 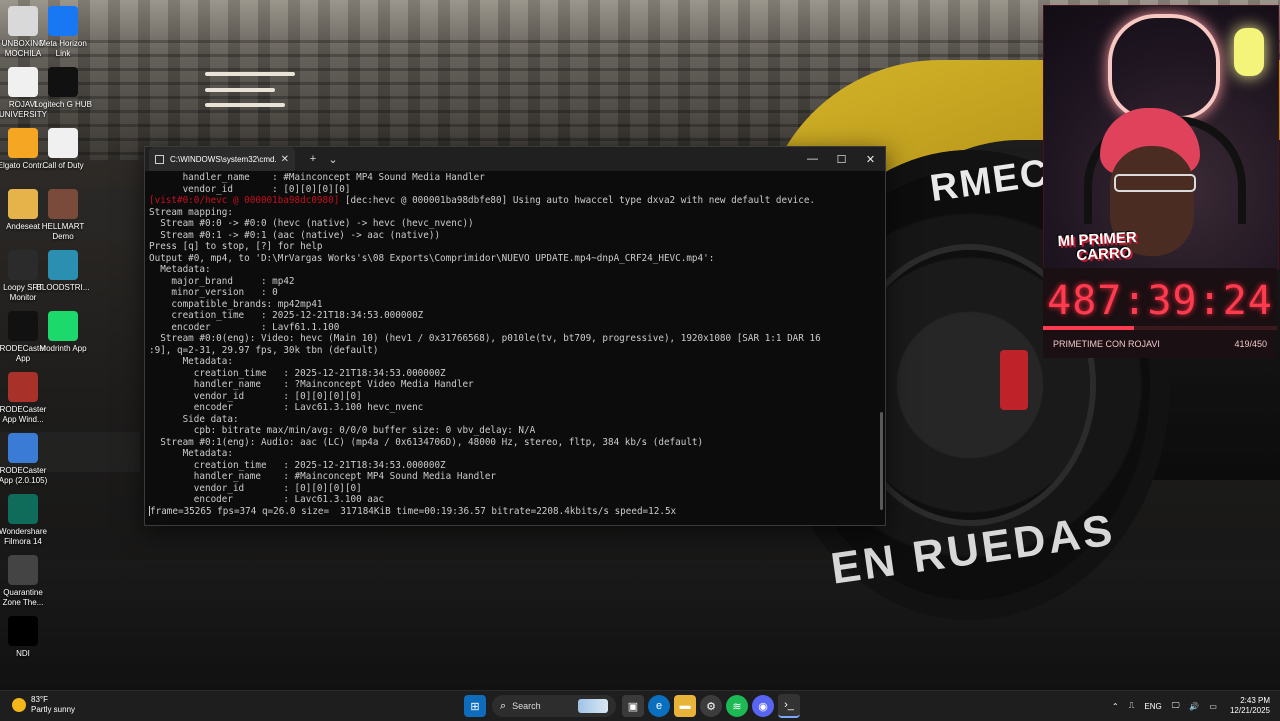 What do you see at coordinates (63, 143) in the screenshot?
I see `document-icon` at bounding box center [63, 143].